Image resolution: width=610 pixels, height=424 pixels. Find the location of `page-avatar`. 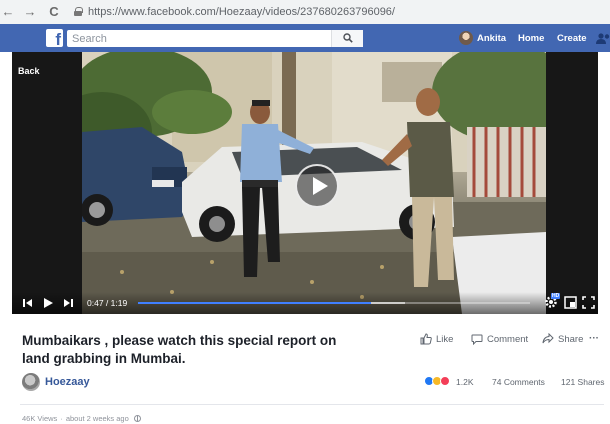

page-avatar is located at coordinates (31, 382).